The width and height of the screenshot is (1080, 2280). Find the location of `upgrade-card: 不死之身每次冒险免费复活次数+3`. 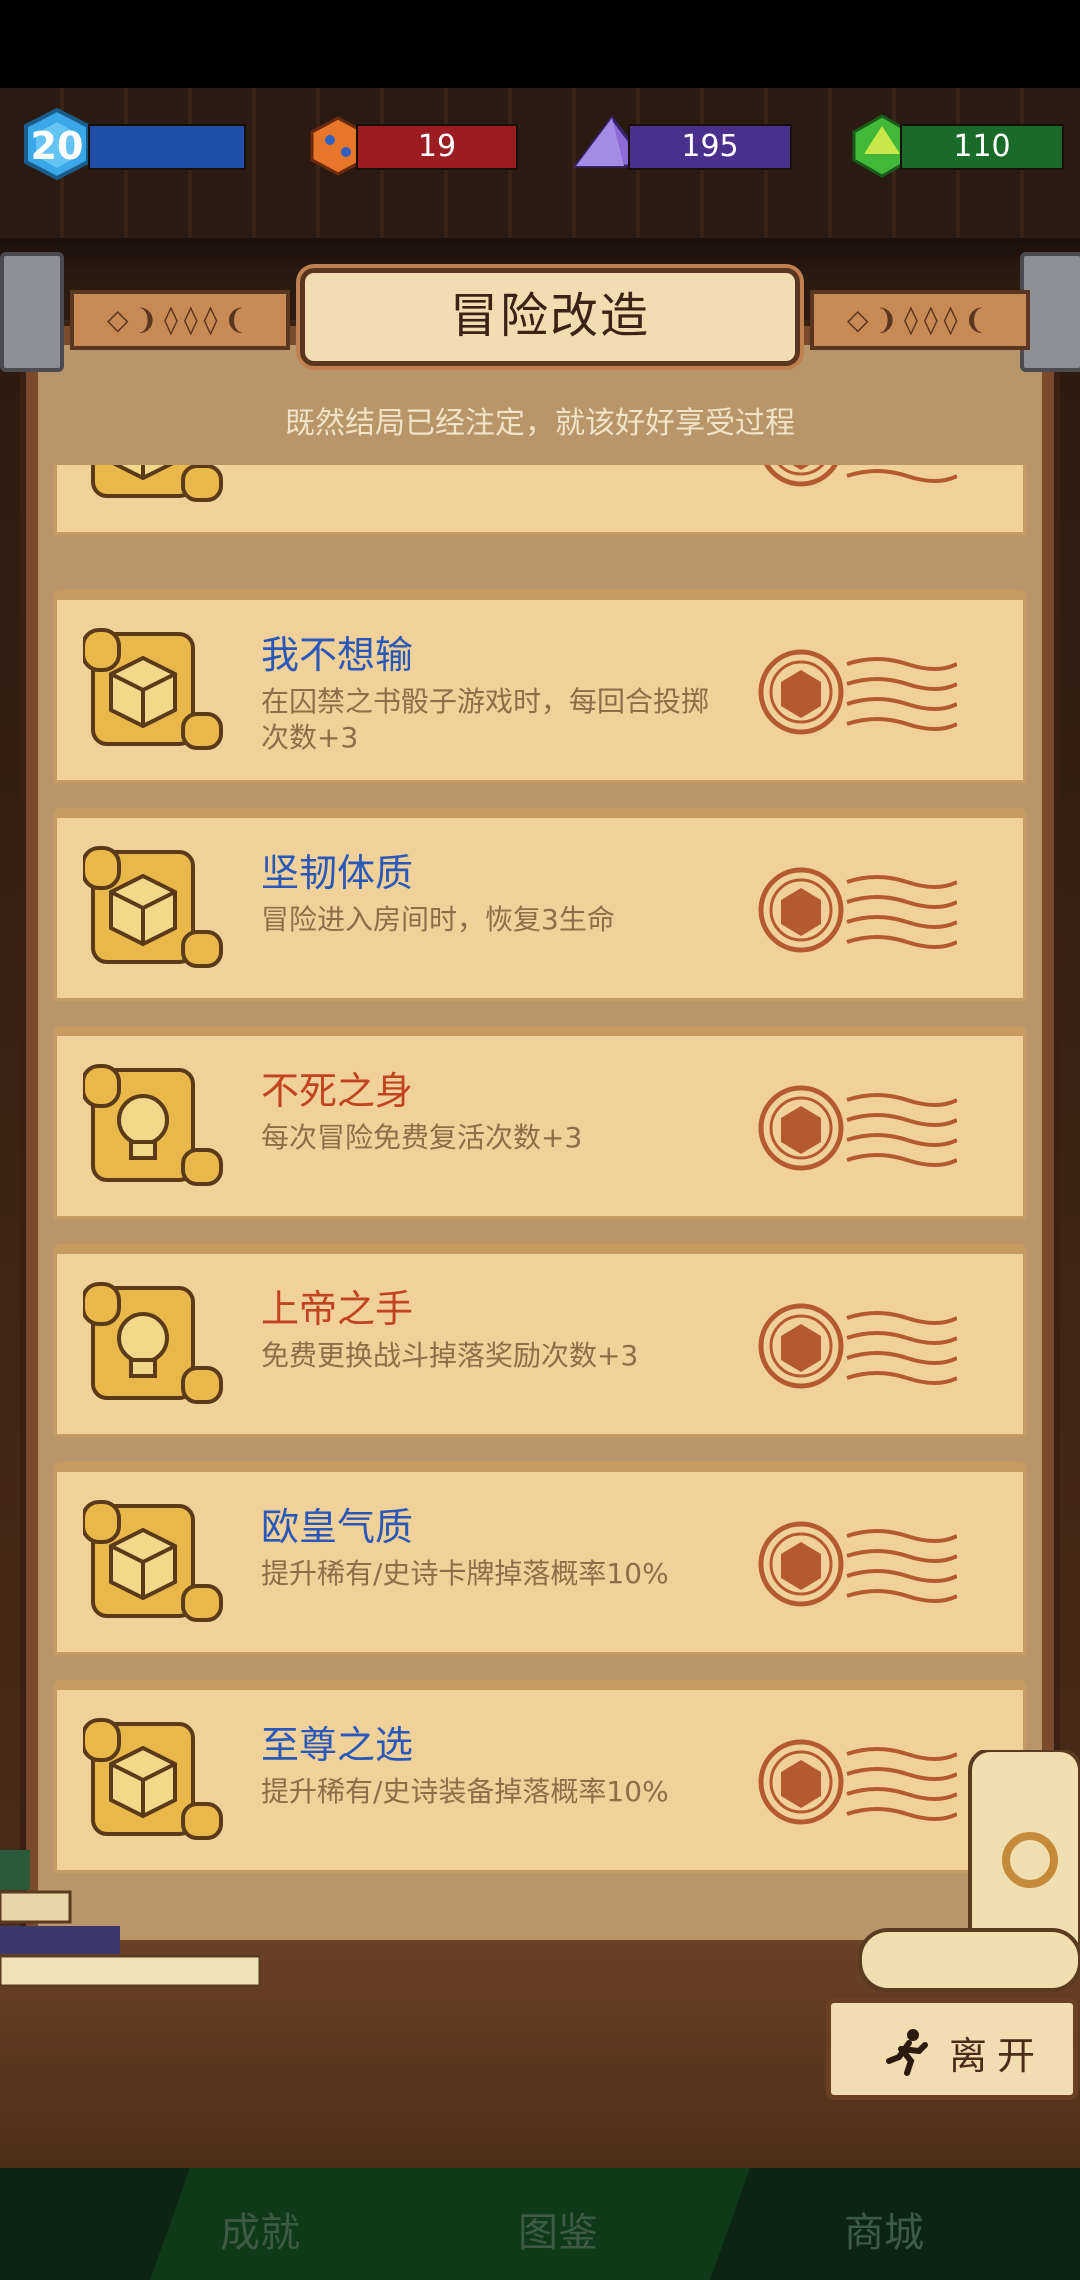

upgrade-card: 不死之身每次冒险免费复活次数+3 is located at coordinates (540, 1122).